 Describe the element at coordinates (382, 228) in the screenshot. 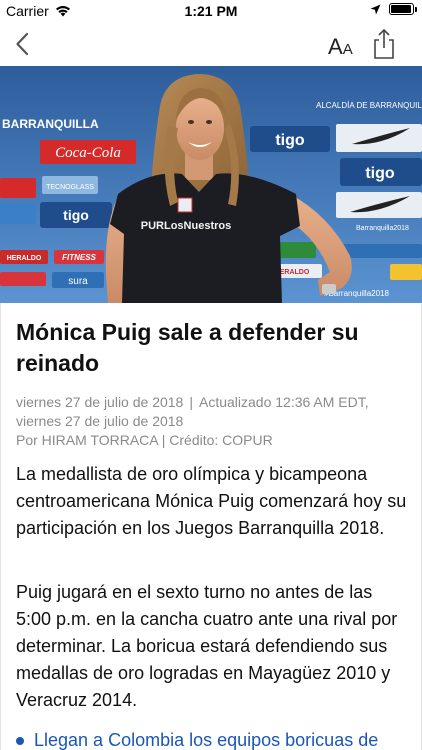

I see `sponsor-barranquilla2018-text: Barranquilla2018` at that location.